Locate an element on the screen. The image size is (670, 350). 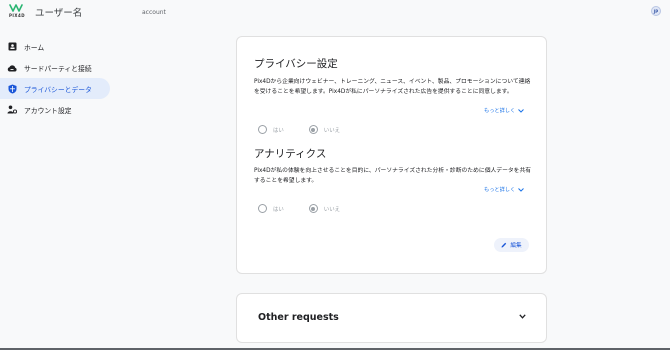
sidebar-item-privacy: プライバシーとデータ is located at coordinates (55, 88).